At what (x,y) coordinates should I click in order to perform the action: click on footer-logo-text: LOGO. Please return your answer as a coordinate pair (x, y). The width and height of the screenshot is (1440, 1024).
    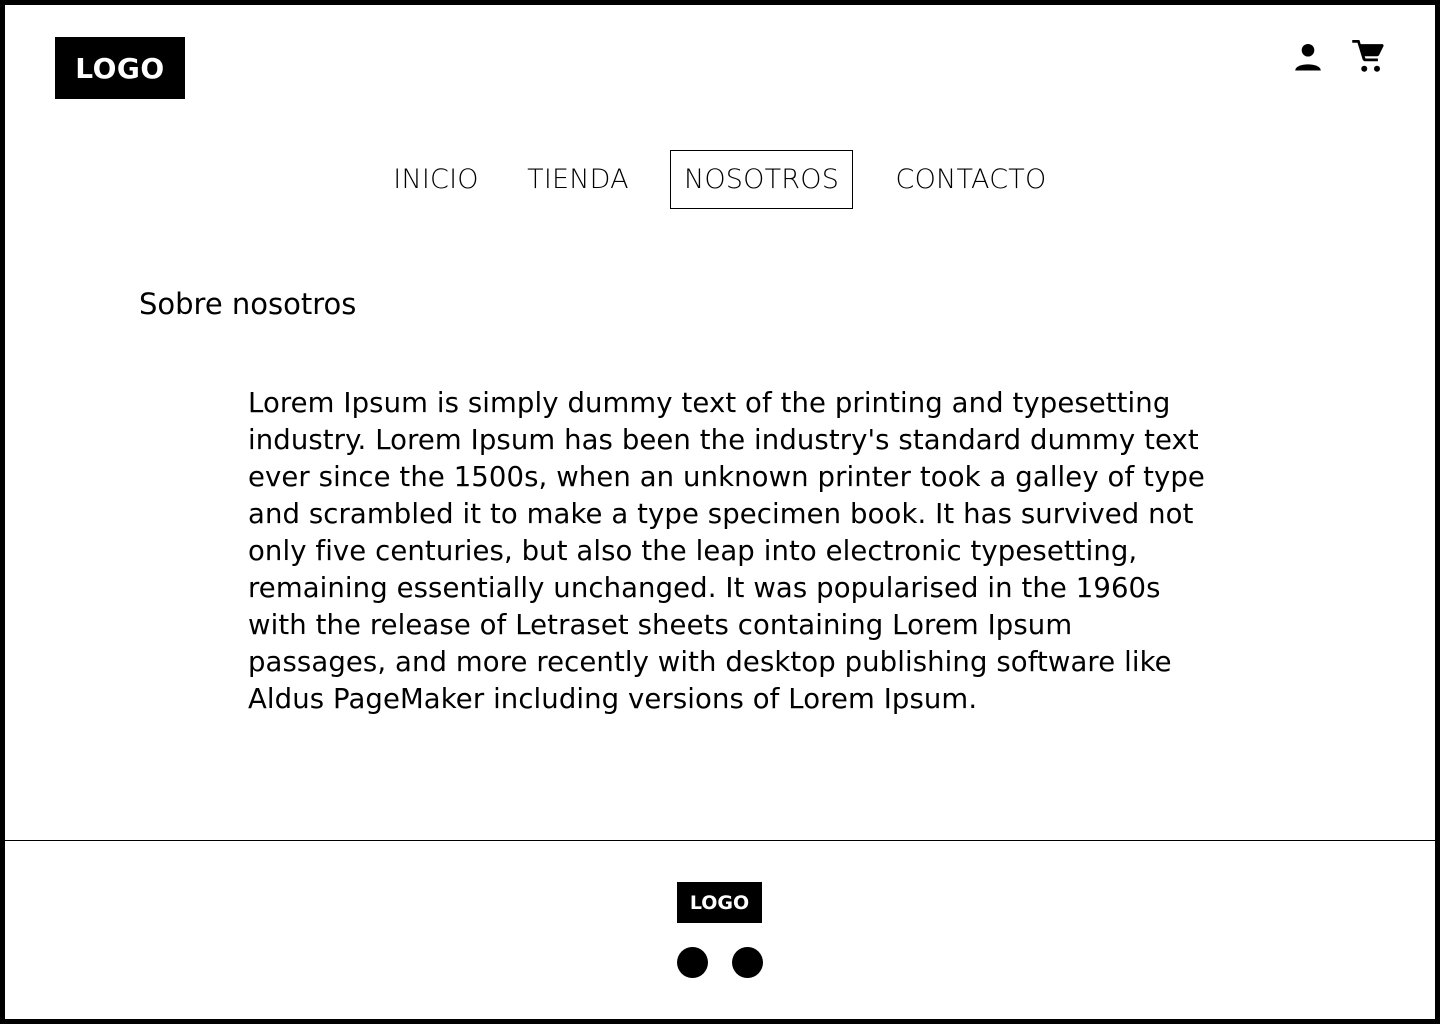
    Looking at the image, I should click on (719, 902).